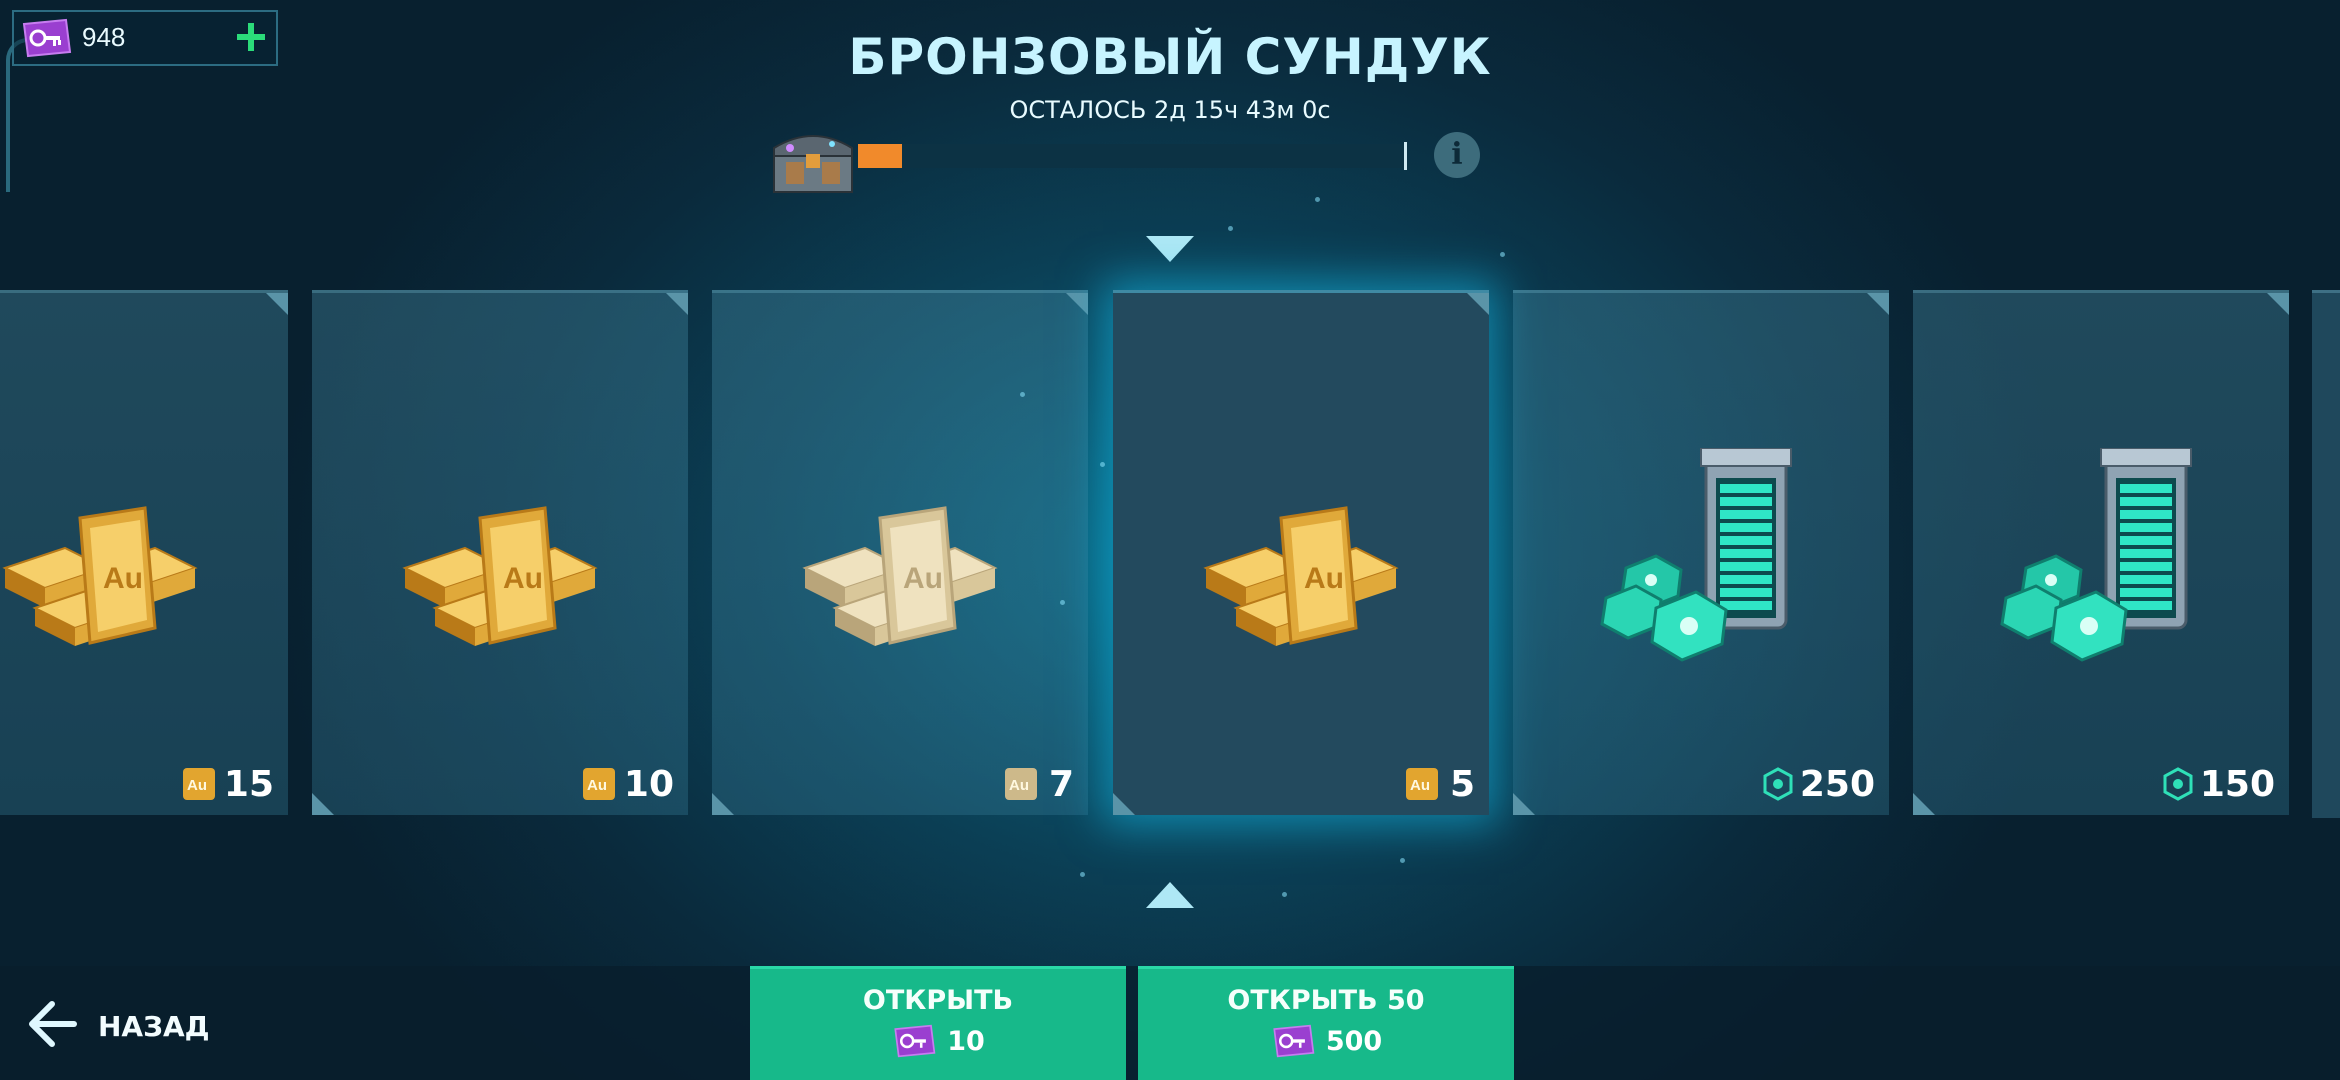 The width and height of the screenshot is (2340, 1080). I want to click on reward-card: Au 10 Au, so click(500, 552).